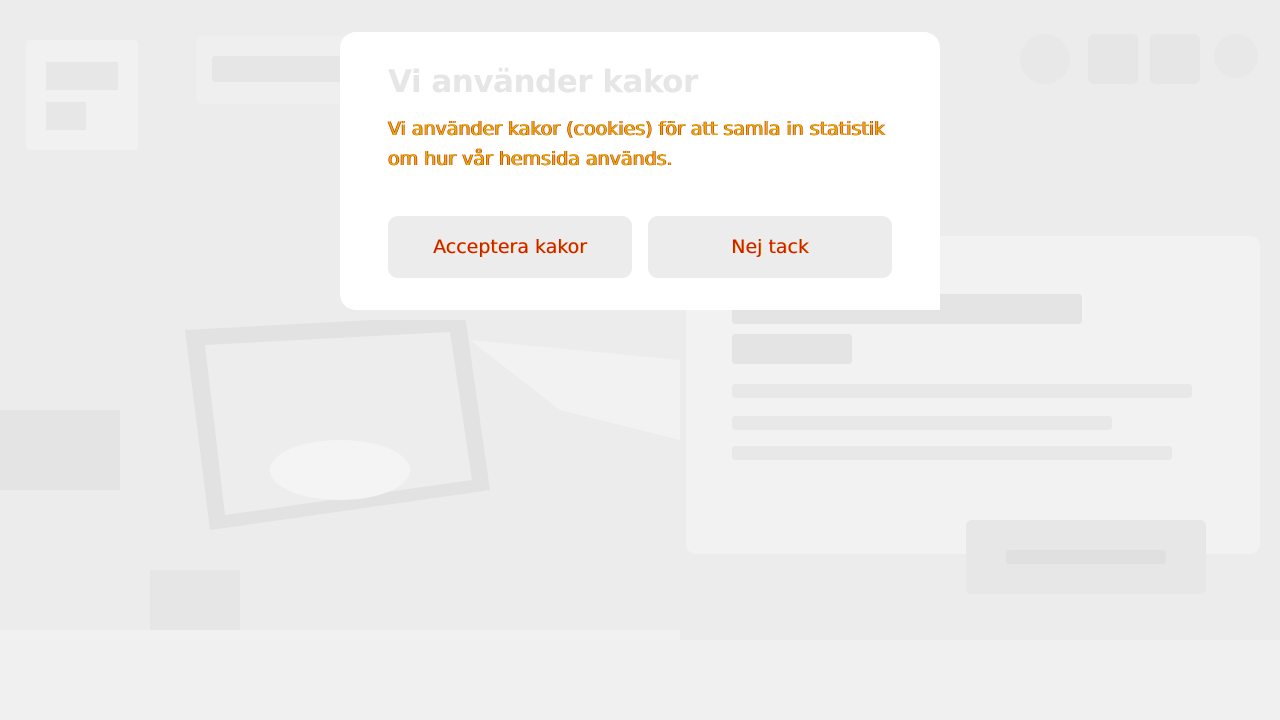 Image resolution: width=1280 pixels, height=720 pixels. I want to click on decline-cookies-button: Nej tack, so click(770, 247).